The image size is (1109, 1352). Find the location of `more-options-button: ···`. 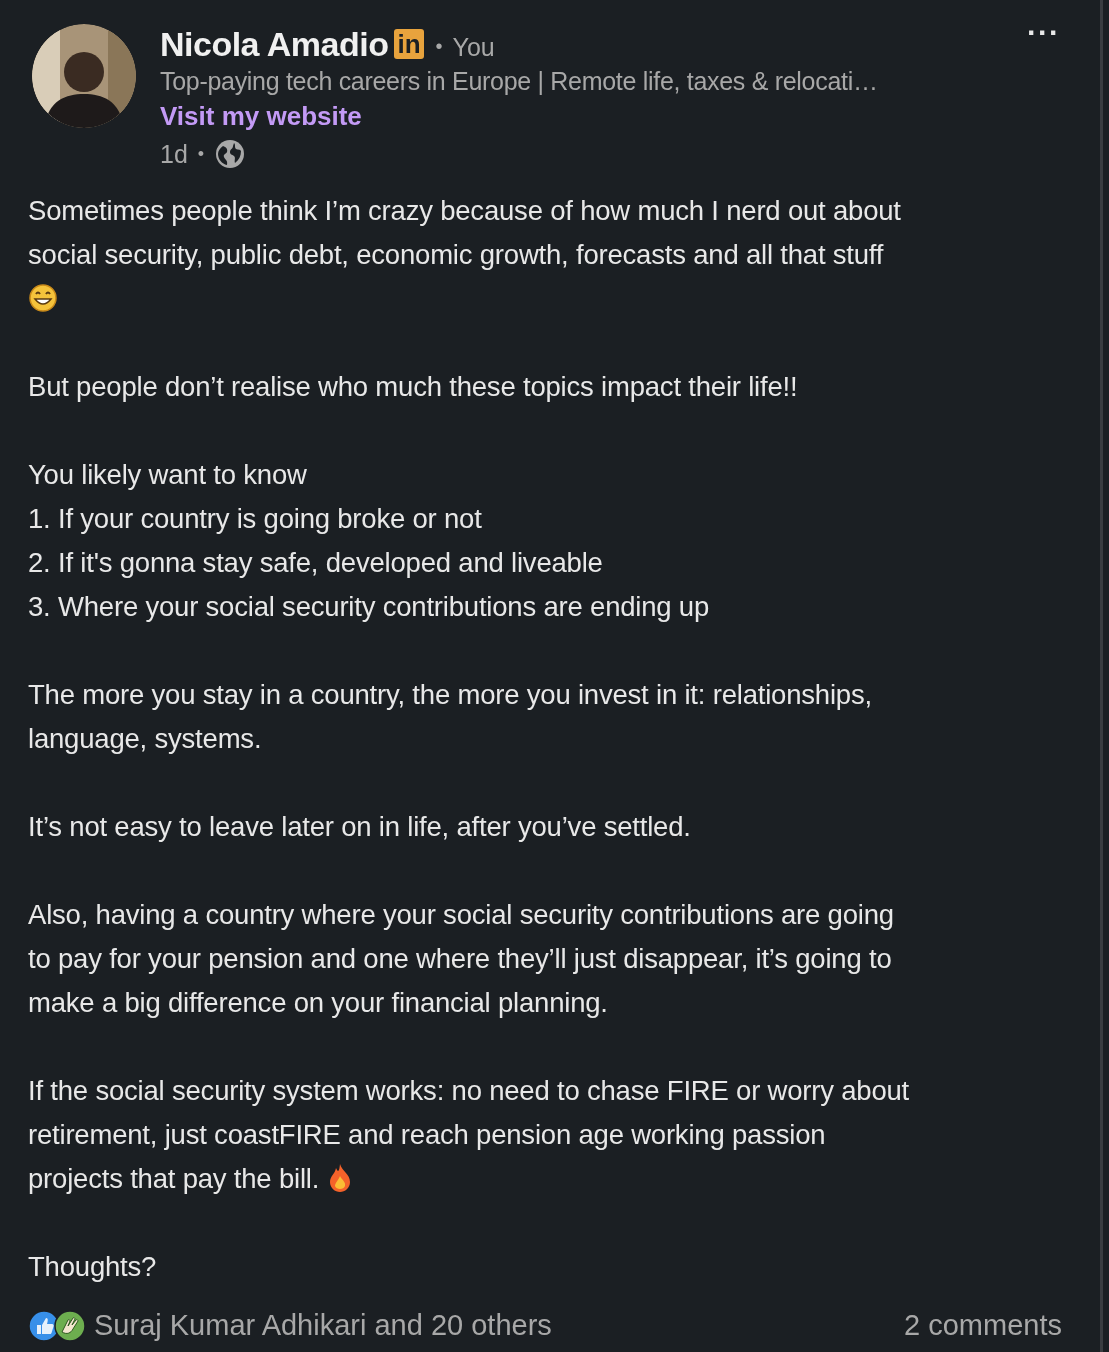

more-options-button: ··· is located at coordinates (1043, 33).